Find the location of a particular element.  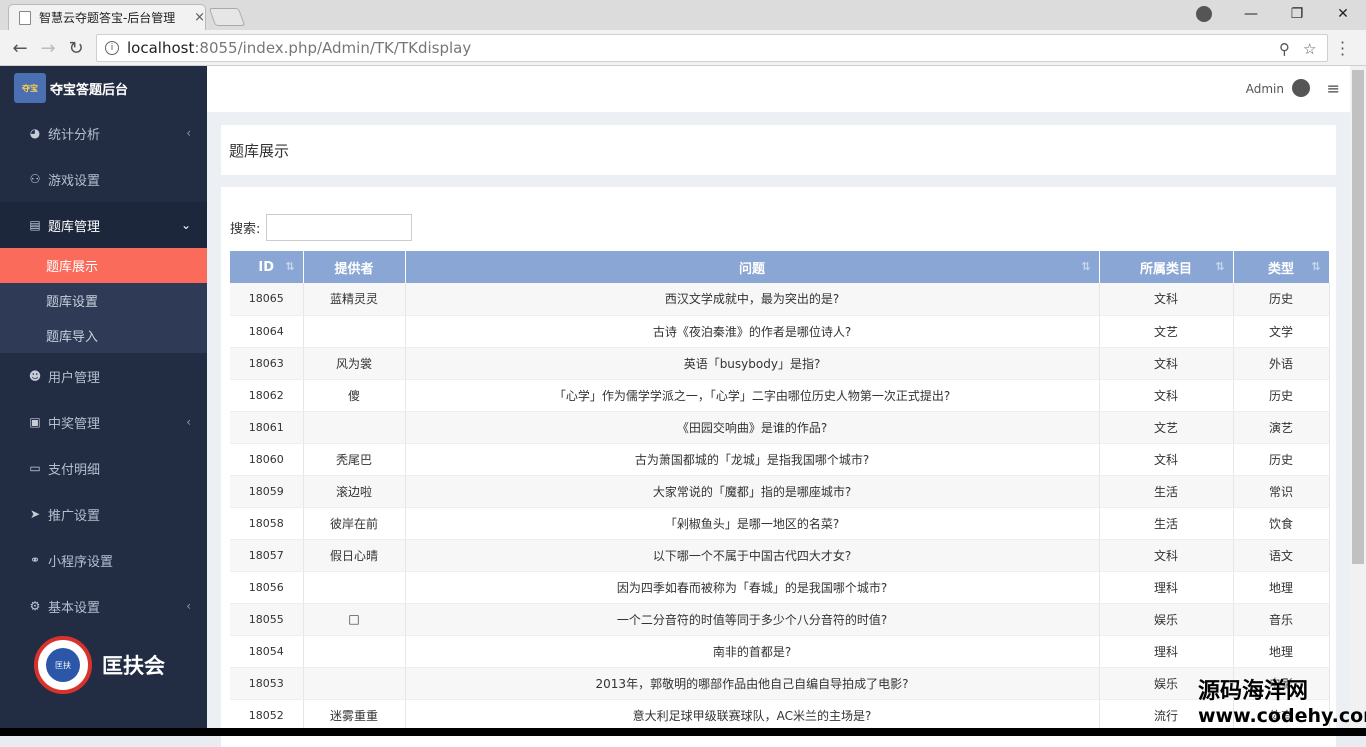

cell-category: 娱乐 is located at coordinates (1166, 619).